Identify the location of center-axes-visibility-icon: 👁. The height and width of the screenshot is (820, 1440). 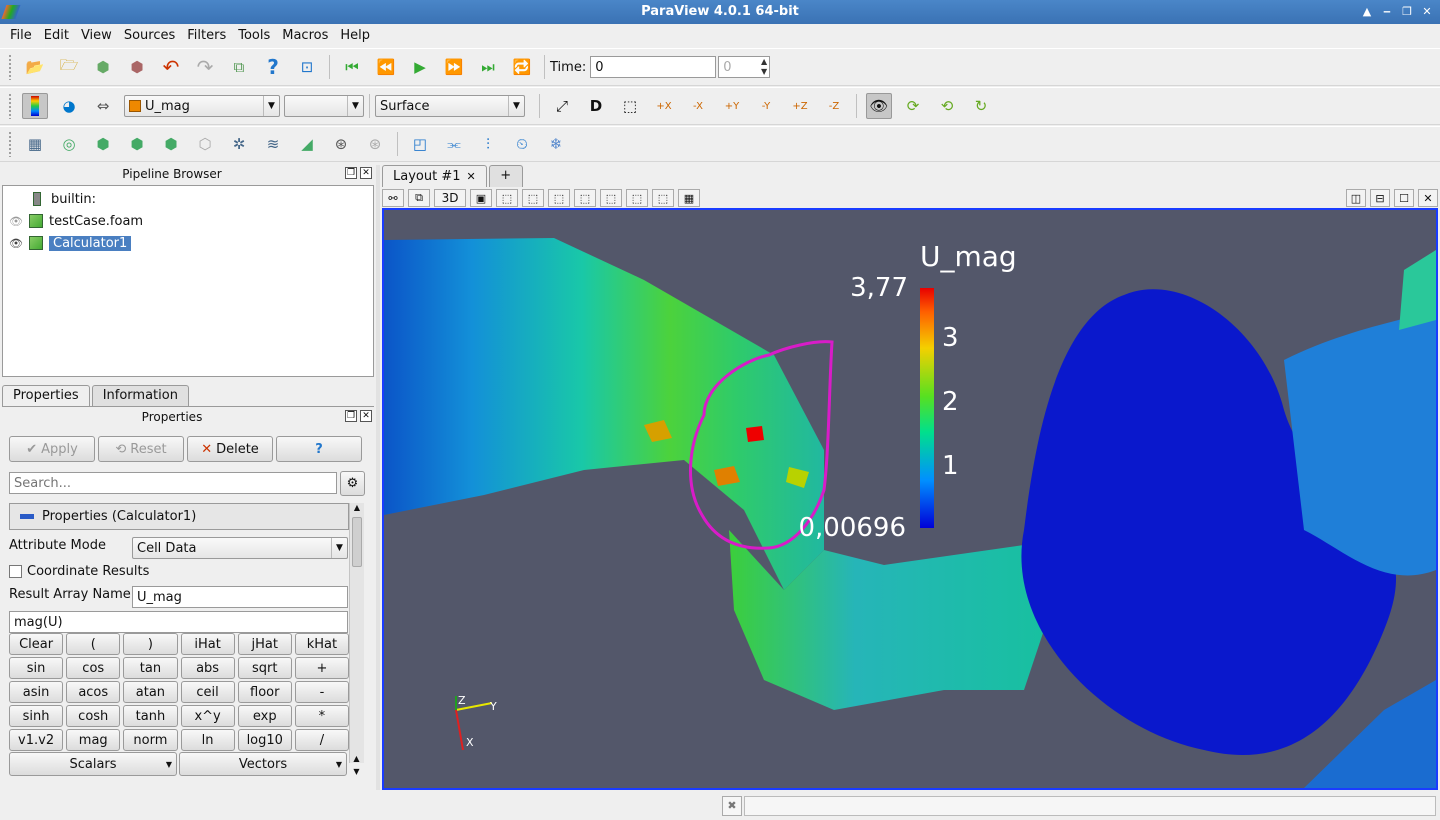
(879, 106).